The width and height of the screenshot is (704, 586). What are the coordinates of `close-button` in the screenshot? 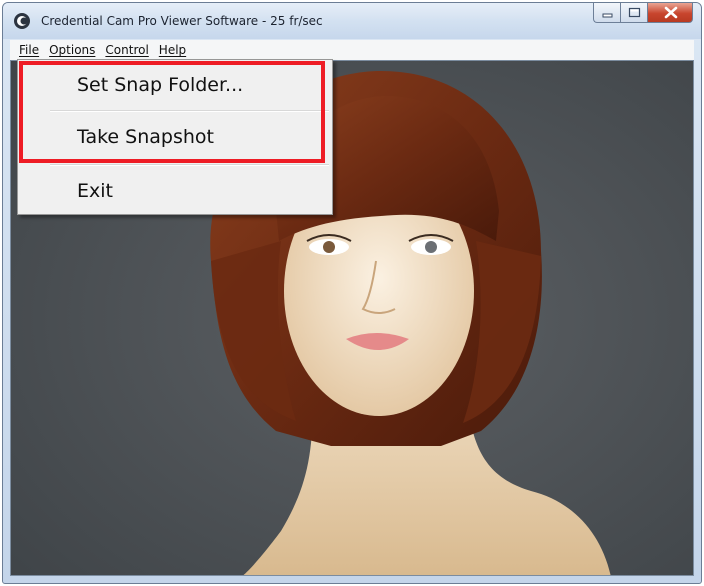 It's located at (670, 13).